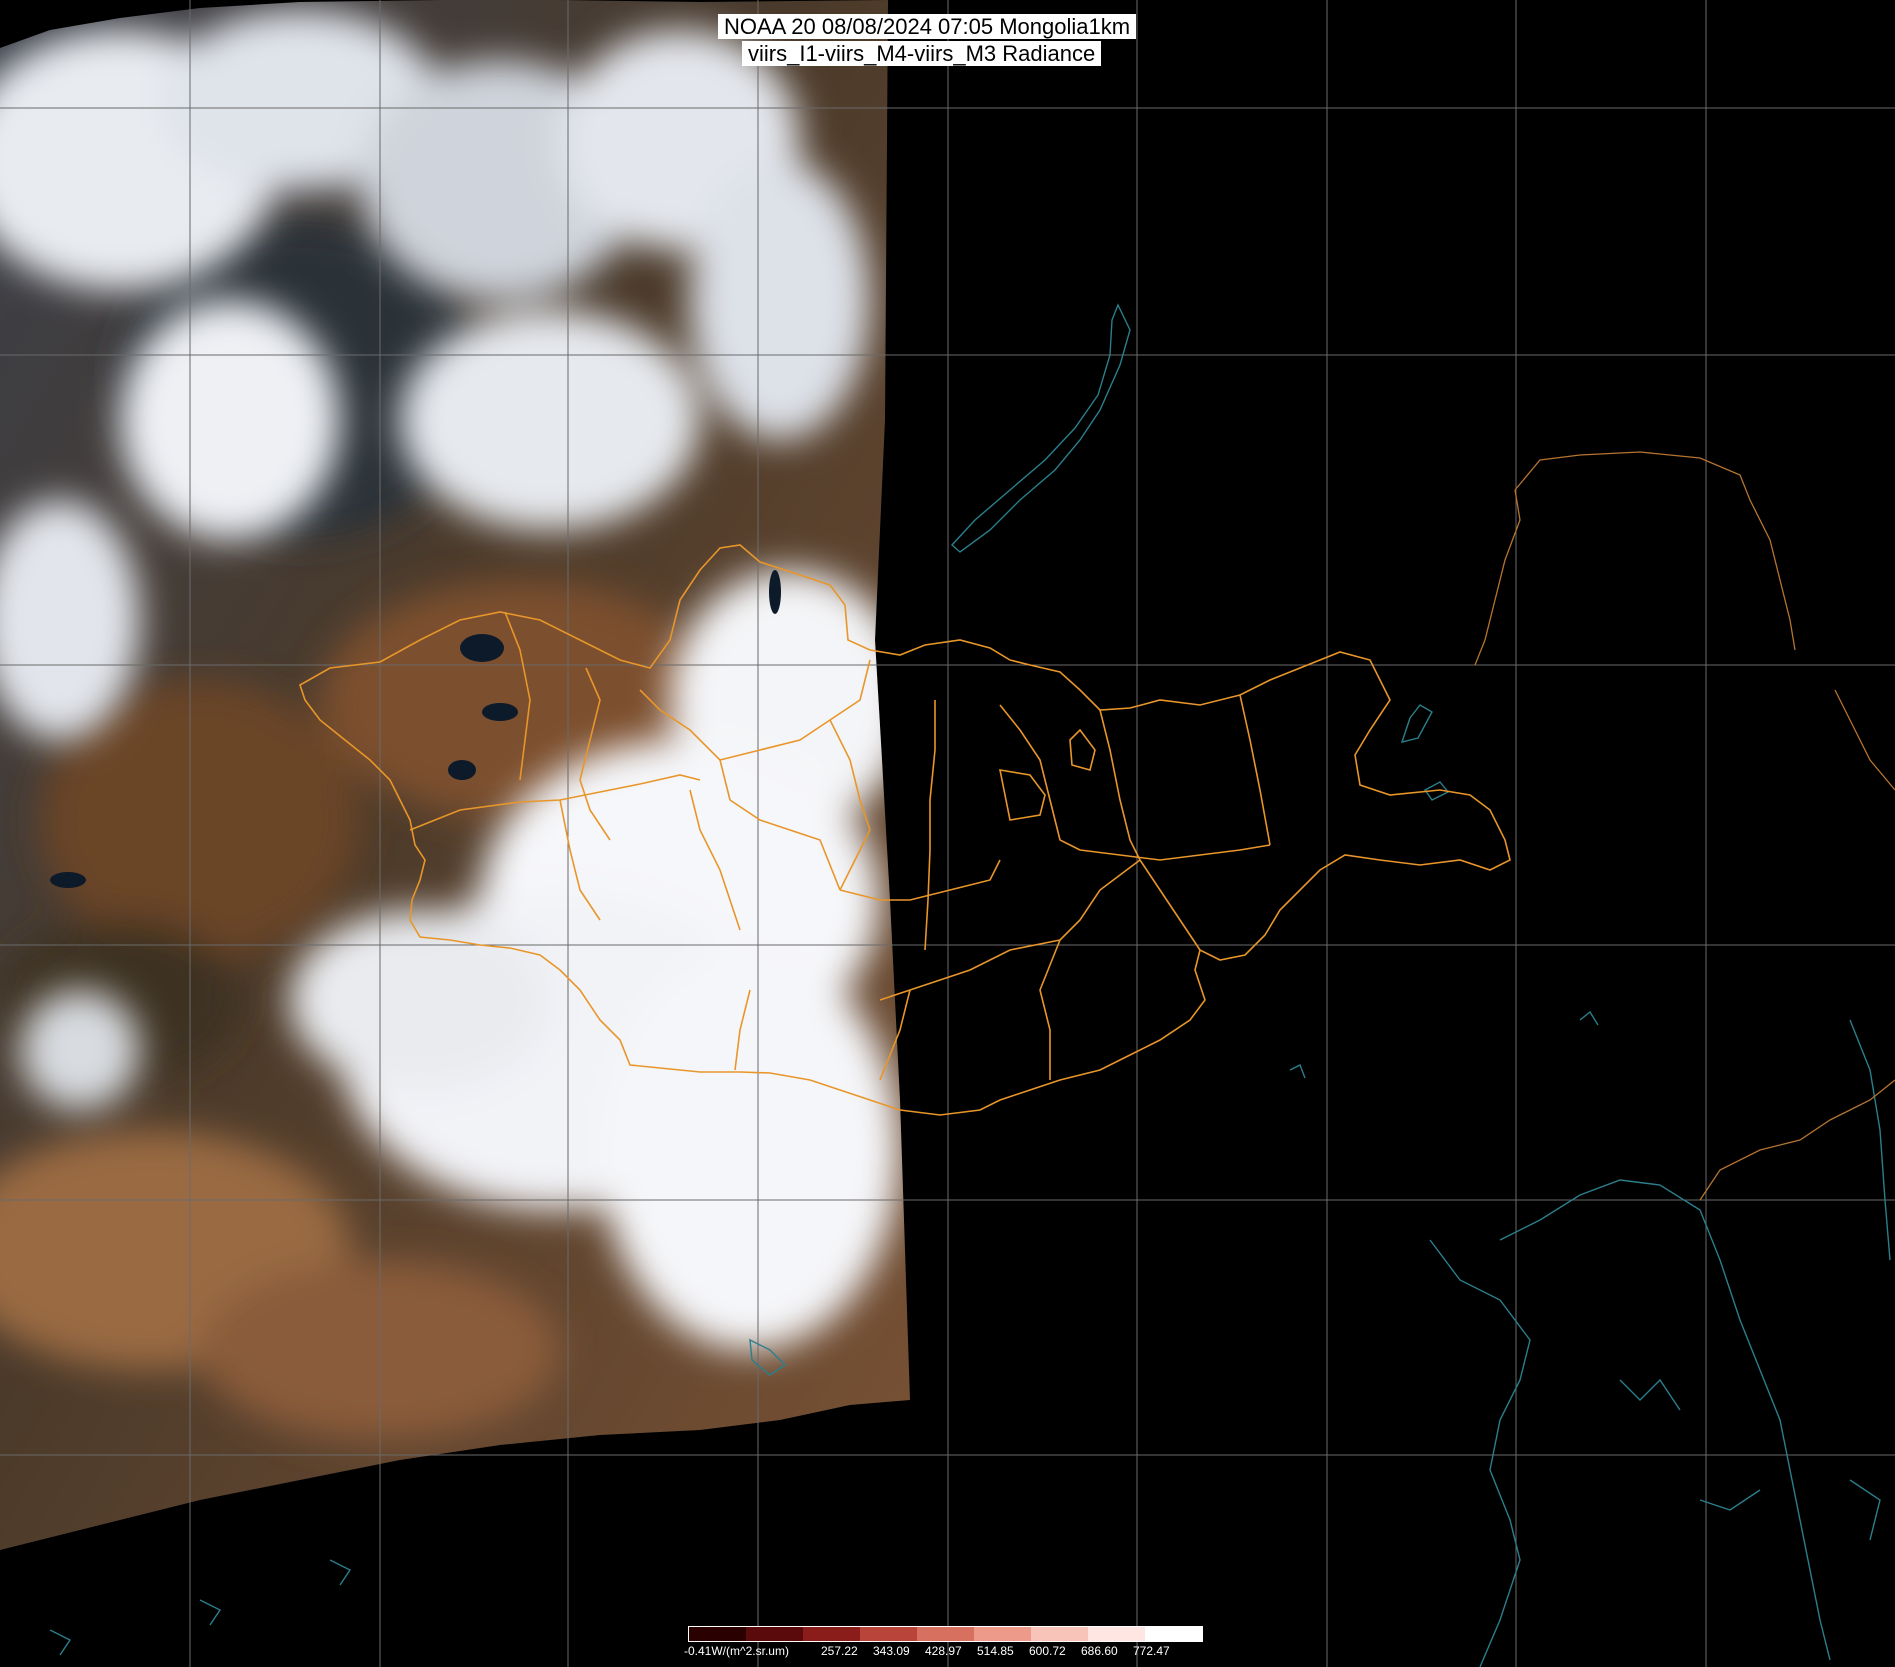 The width and height of the screenshot is (1895, 1667). Describe the element at coordinates (891, 1651) in the screenshot. I see `colorbar-label: 343.09` at that location.